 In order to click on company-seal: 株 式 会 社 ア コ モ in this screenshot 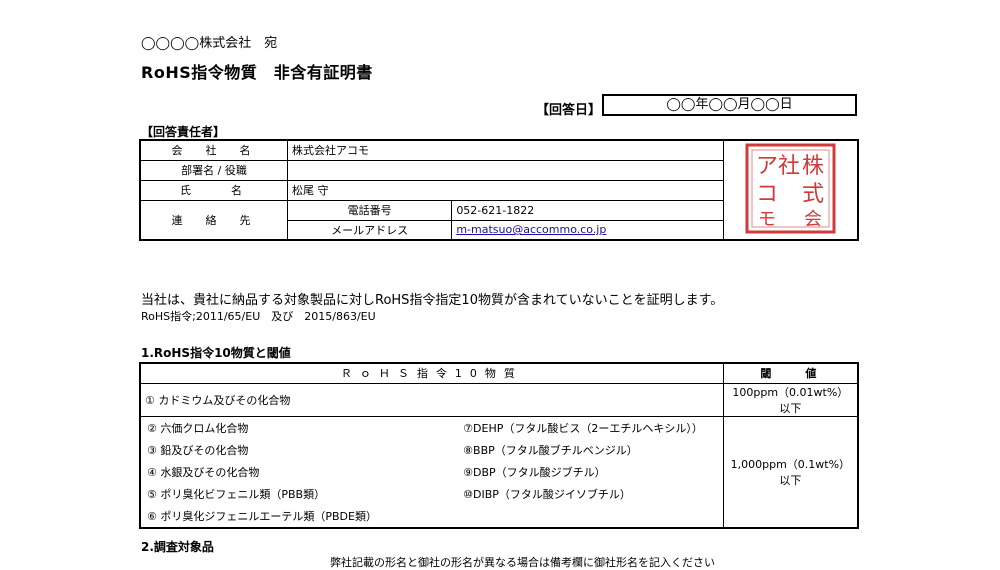, I will do `click(790, 190)`.